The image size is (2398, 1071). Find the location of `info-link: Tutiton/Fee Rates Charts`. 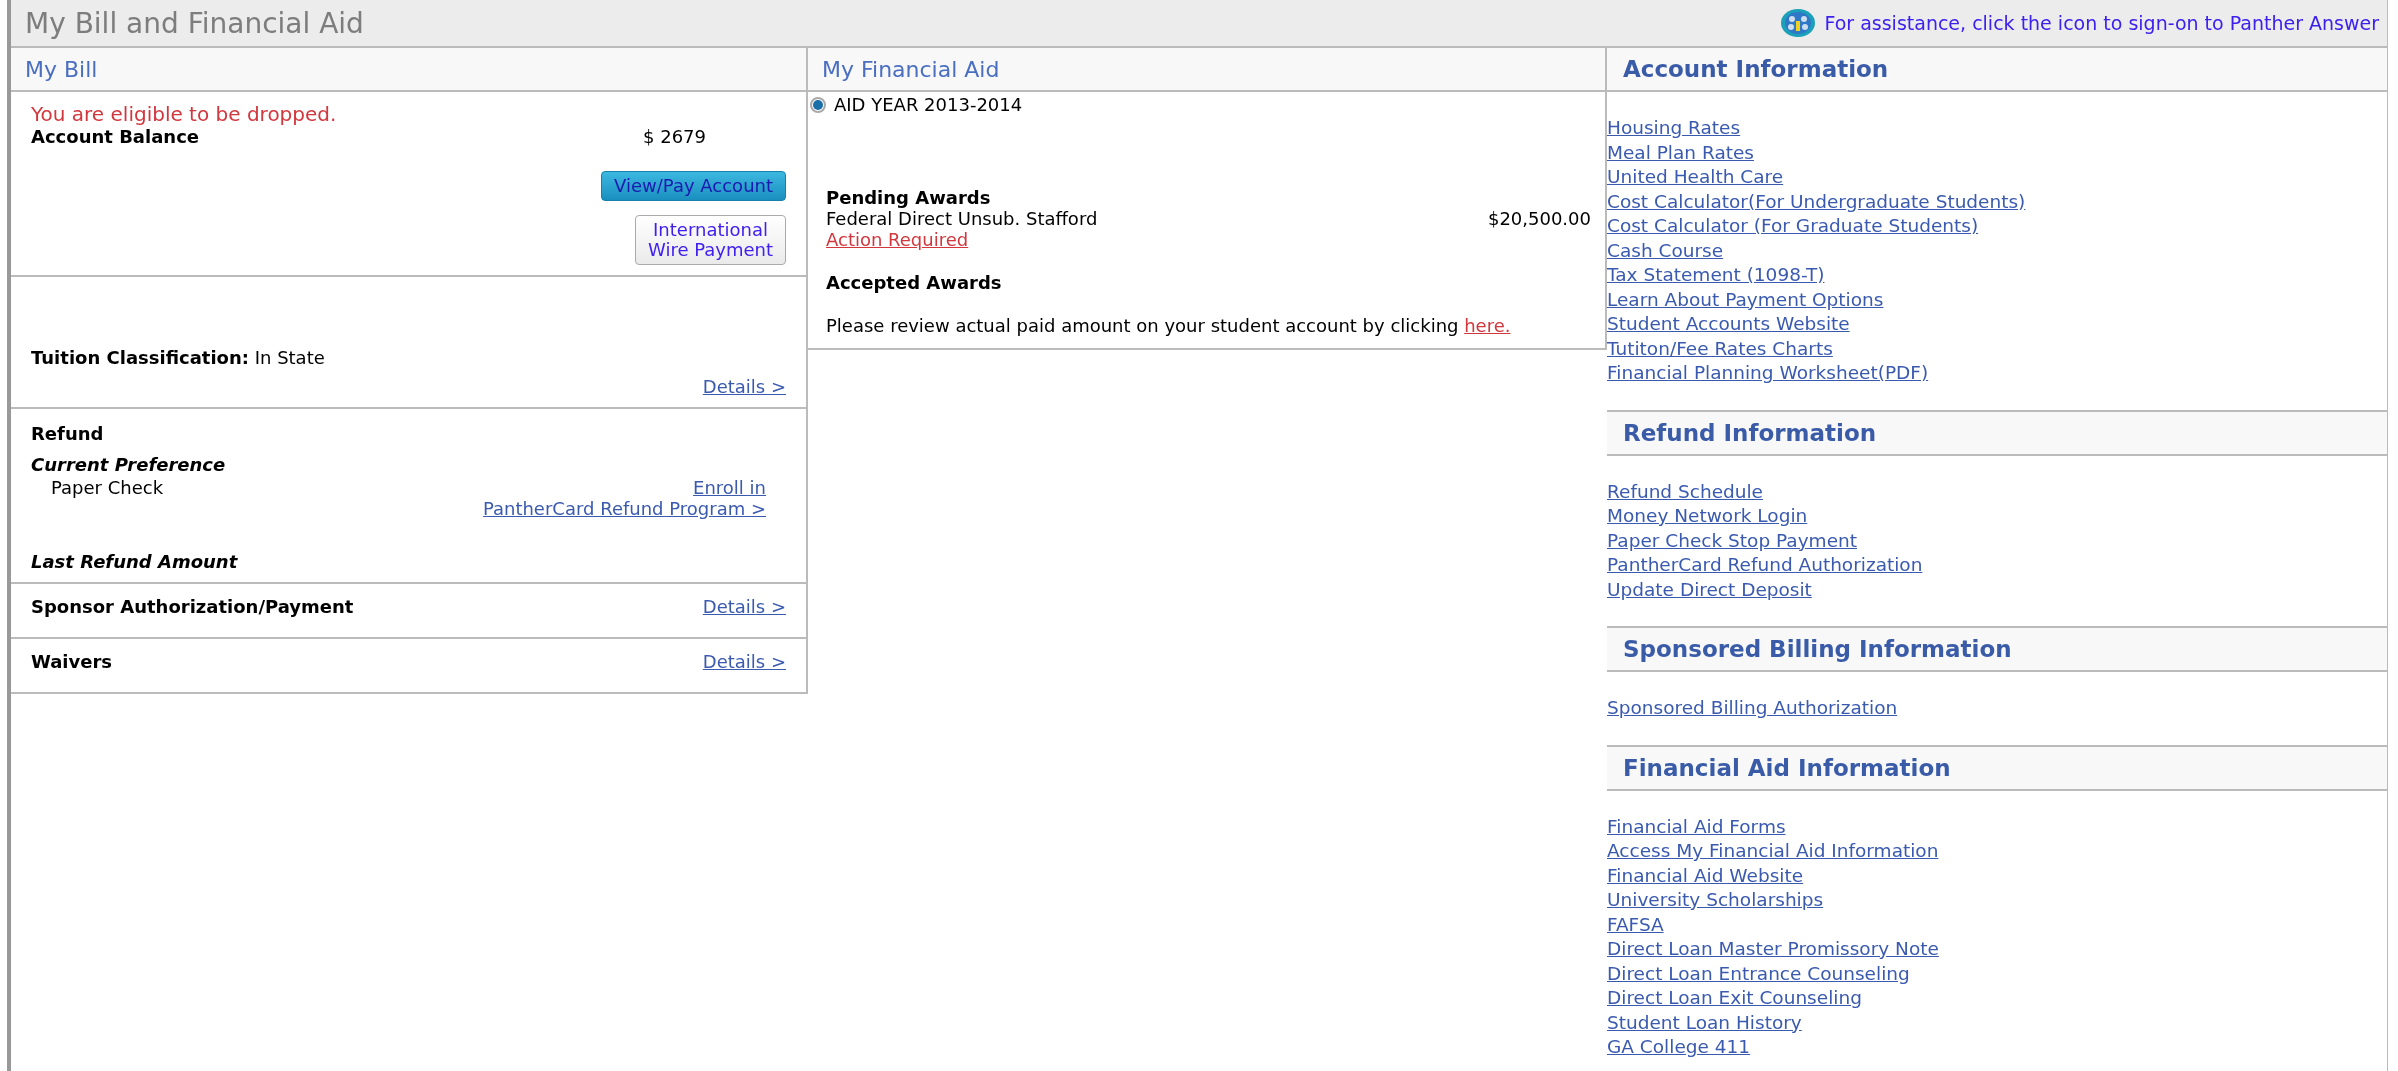

info-link: Tutiton/Fee Rates Charts is located at coordinates (1720, 348).